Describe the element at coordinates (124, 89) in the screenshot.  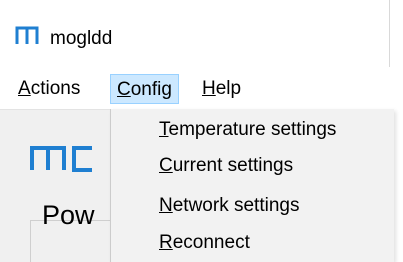
I see `menu-config-mnemonic: C` at that location.